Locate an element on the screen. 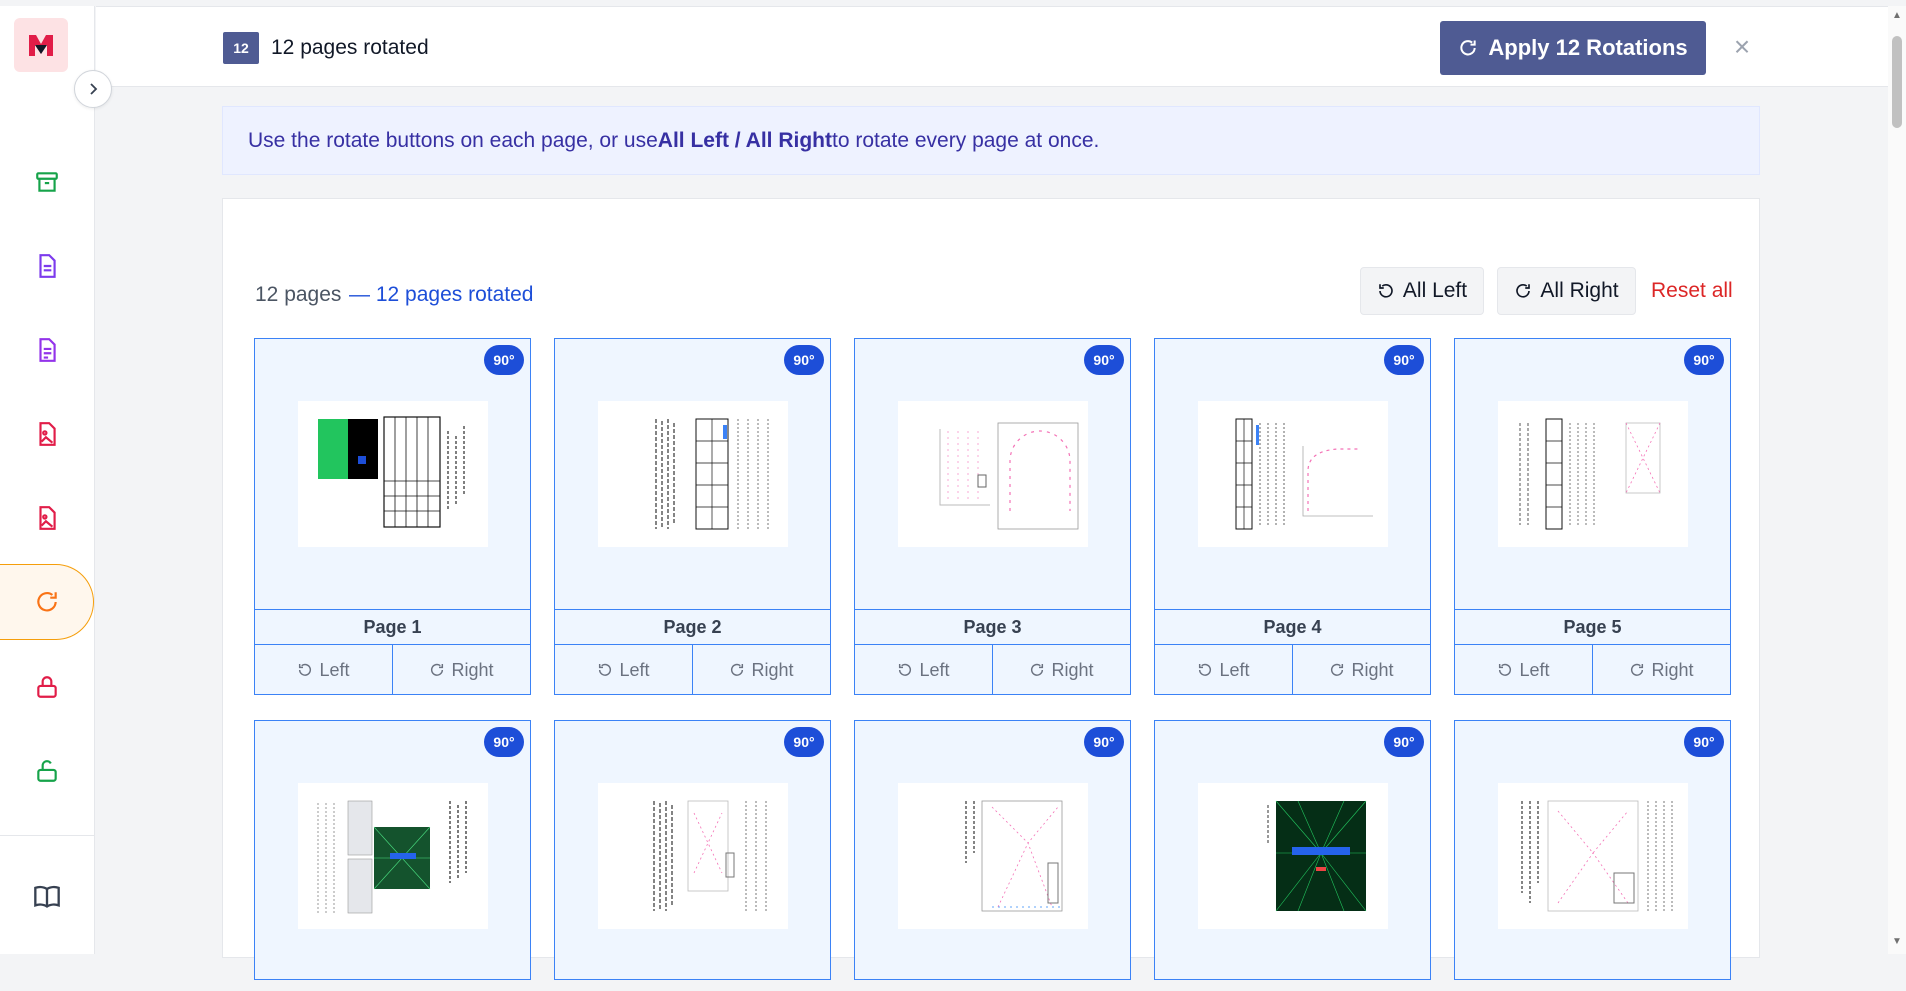 The height and width of the screenshot is (991, 1906). rotated-count-badge: 12 is located at coordinates (241, 48).